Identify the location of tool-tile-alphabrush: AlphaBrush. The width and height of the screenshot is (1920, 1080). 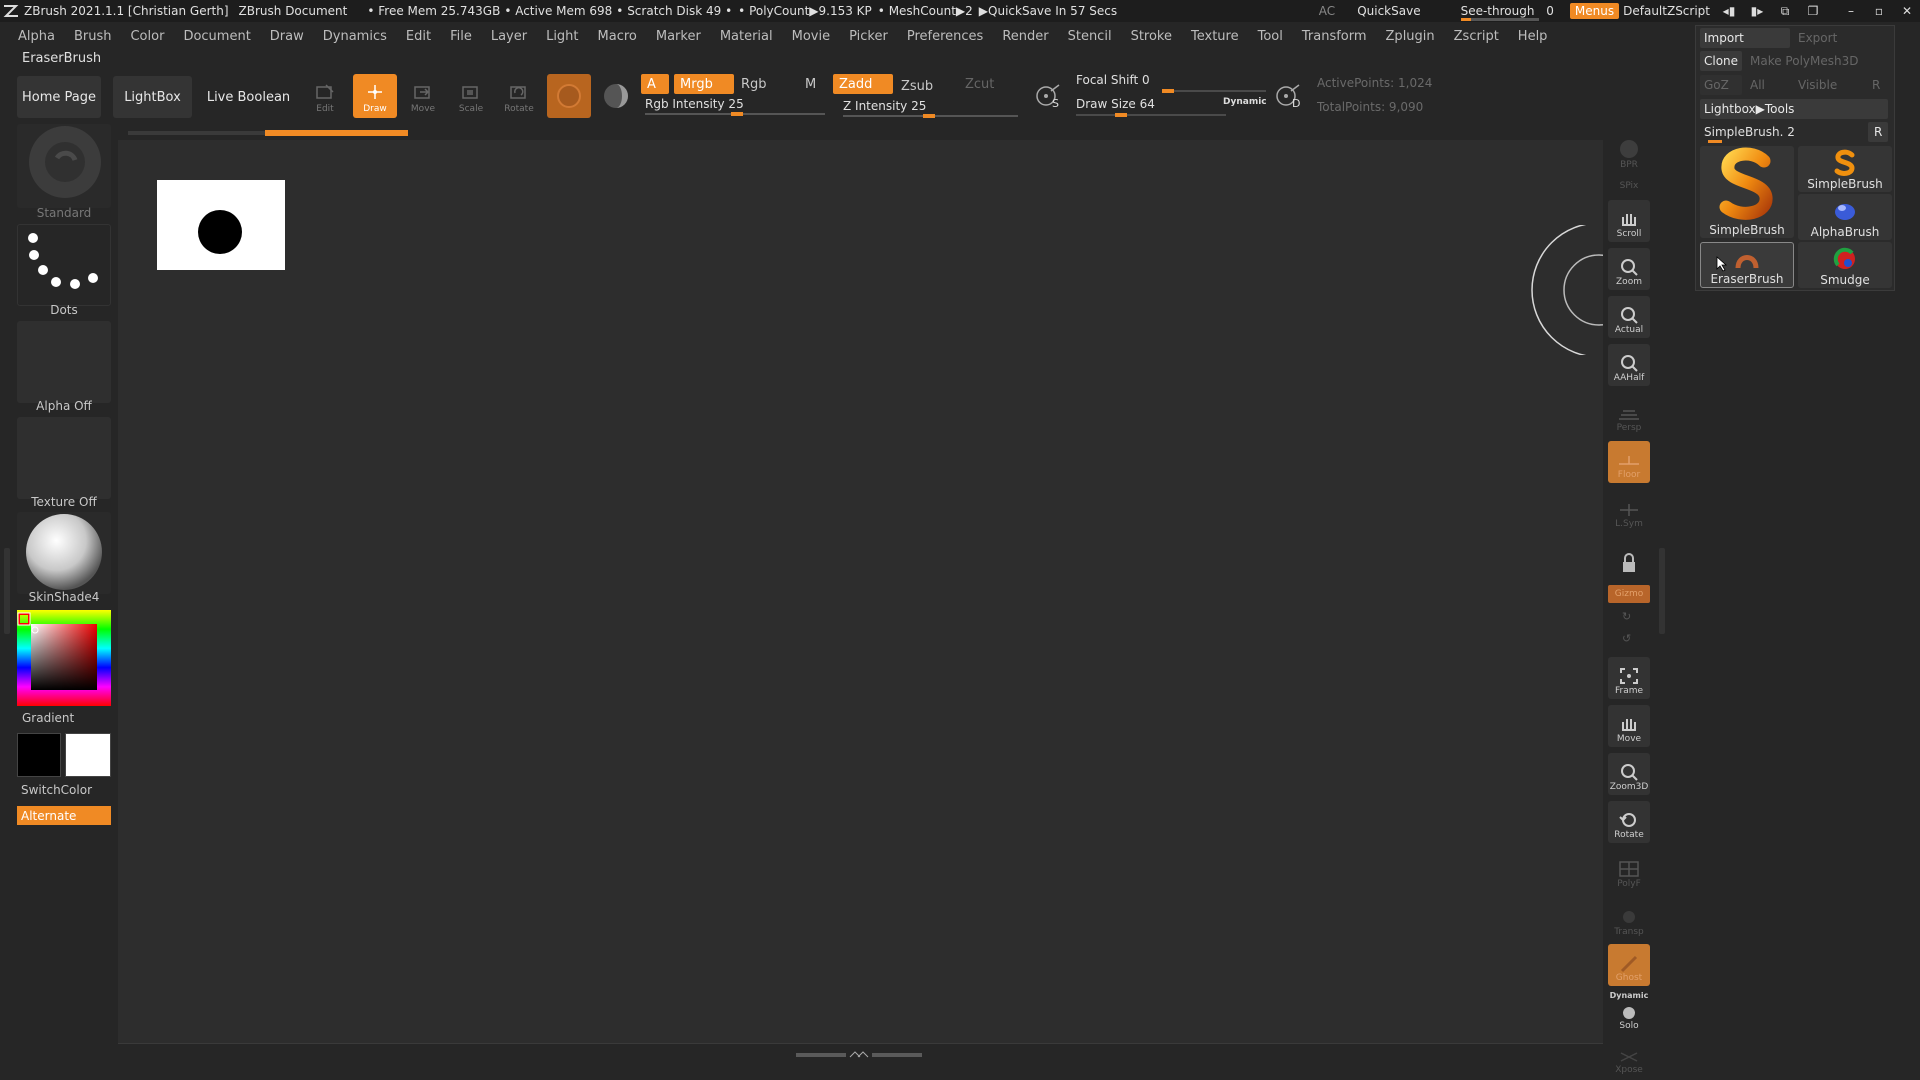
(1845, 217).